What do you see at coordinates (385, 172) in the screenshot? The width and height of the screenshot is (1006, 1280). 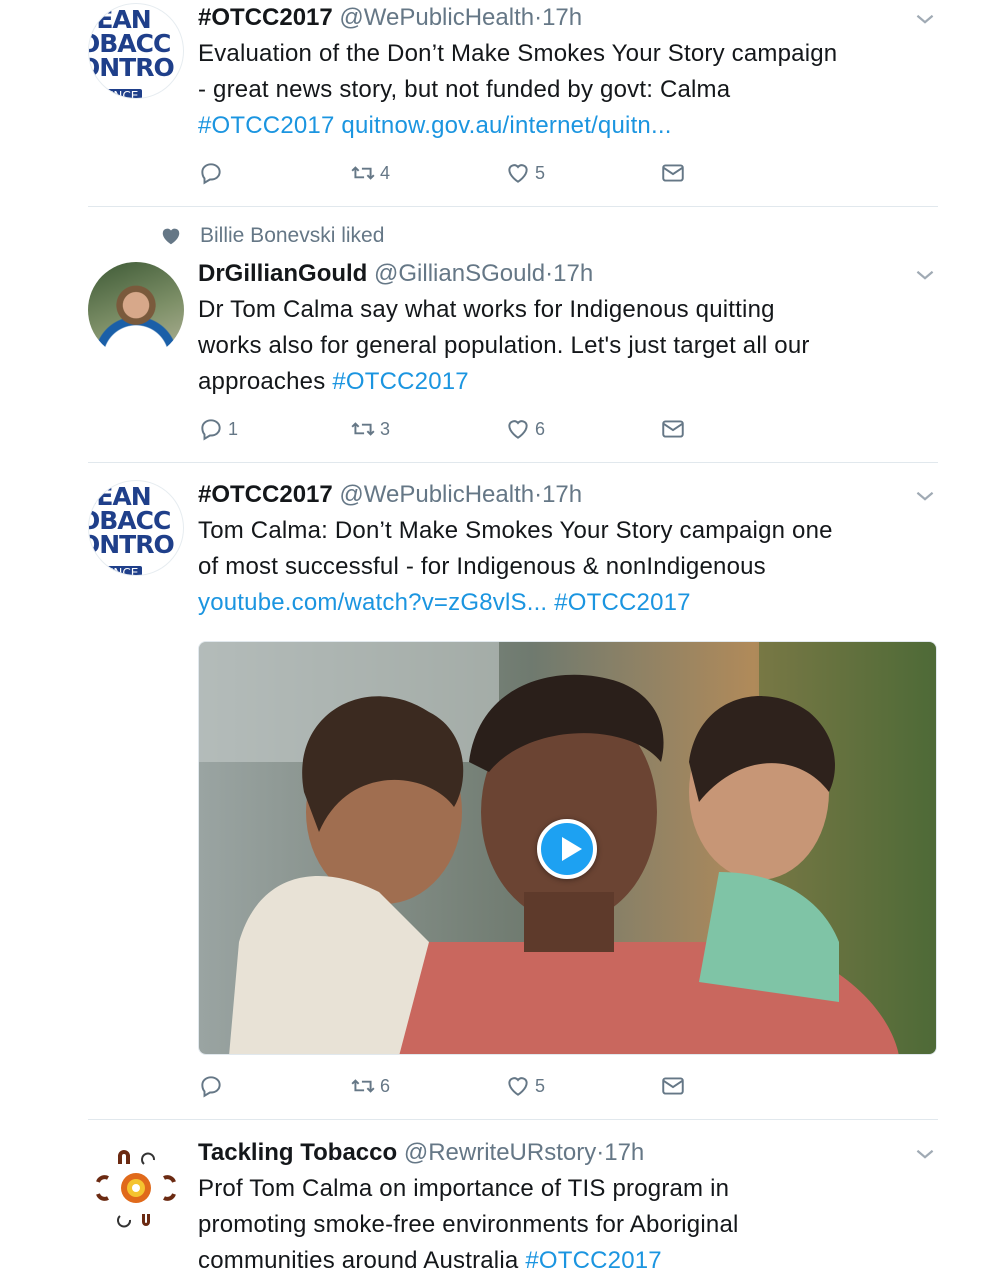 I see `retweet-count: 4` at bounding box center [385, 172].